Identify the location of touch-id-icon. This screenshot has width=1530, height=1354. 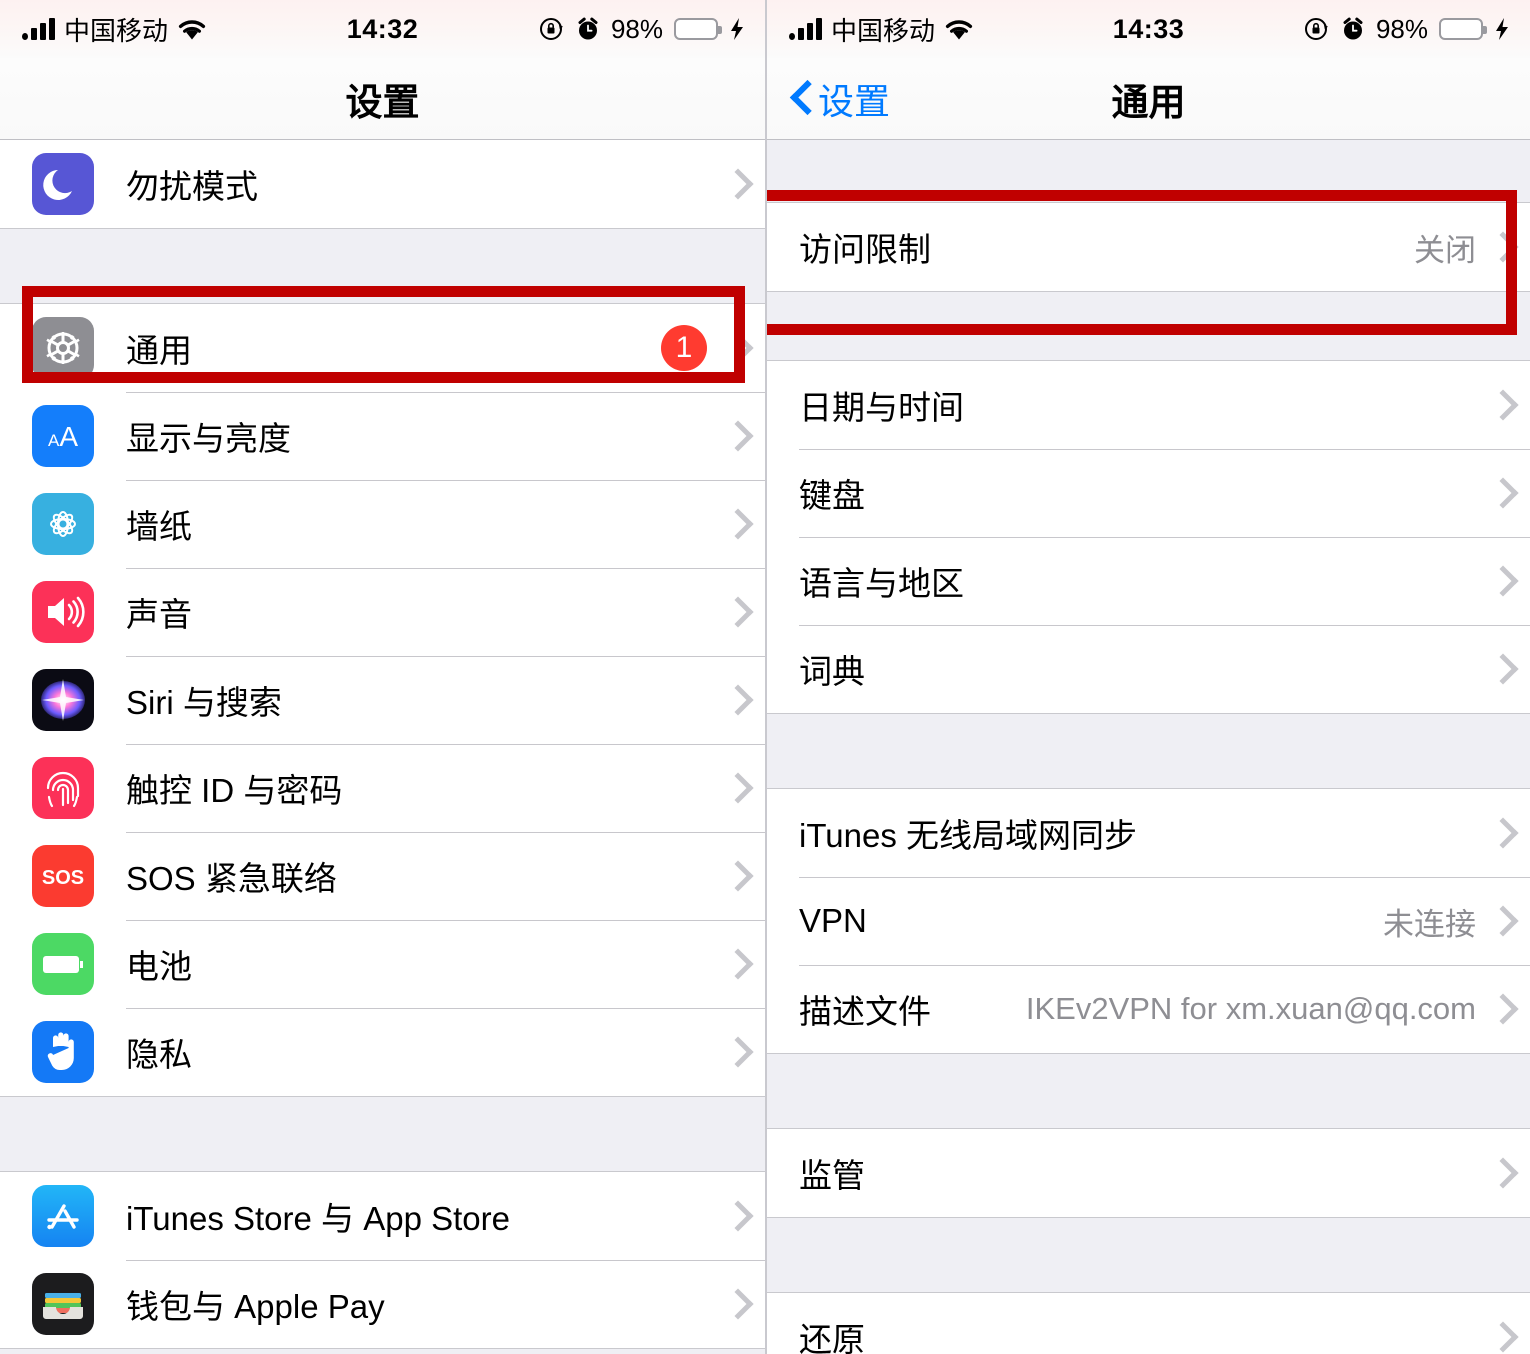
(63, 788).